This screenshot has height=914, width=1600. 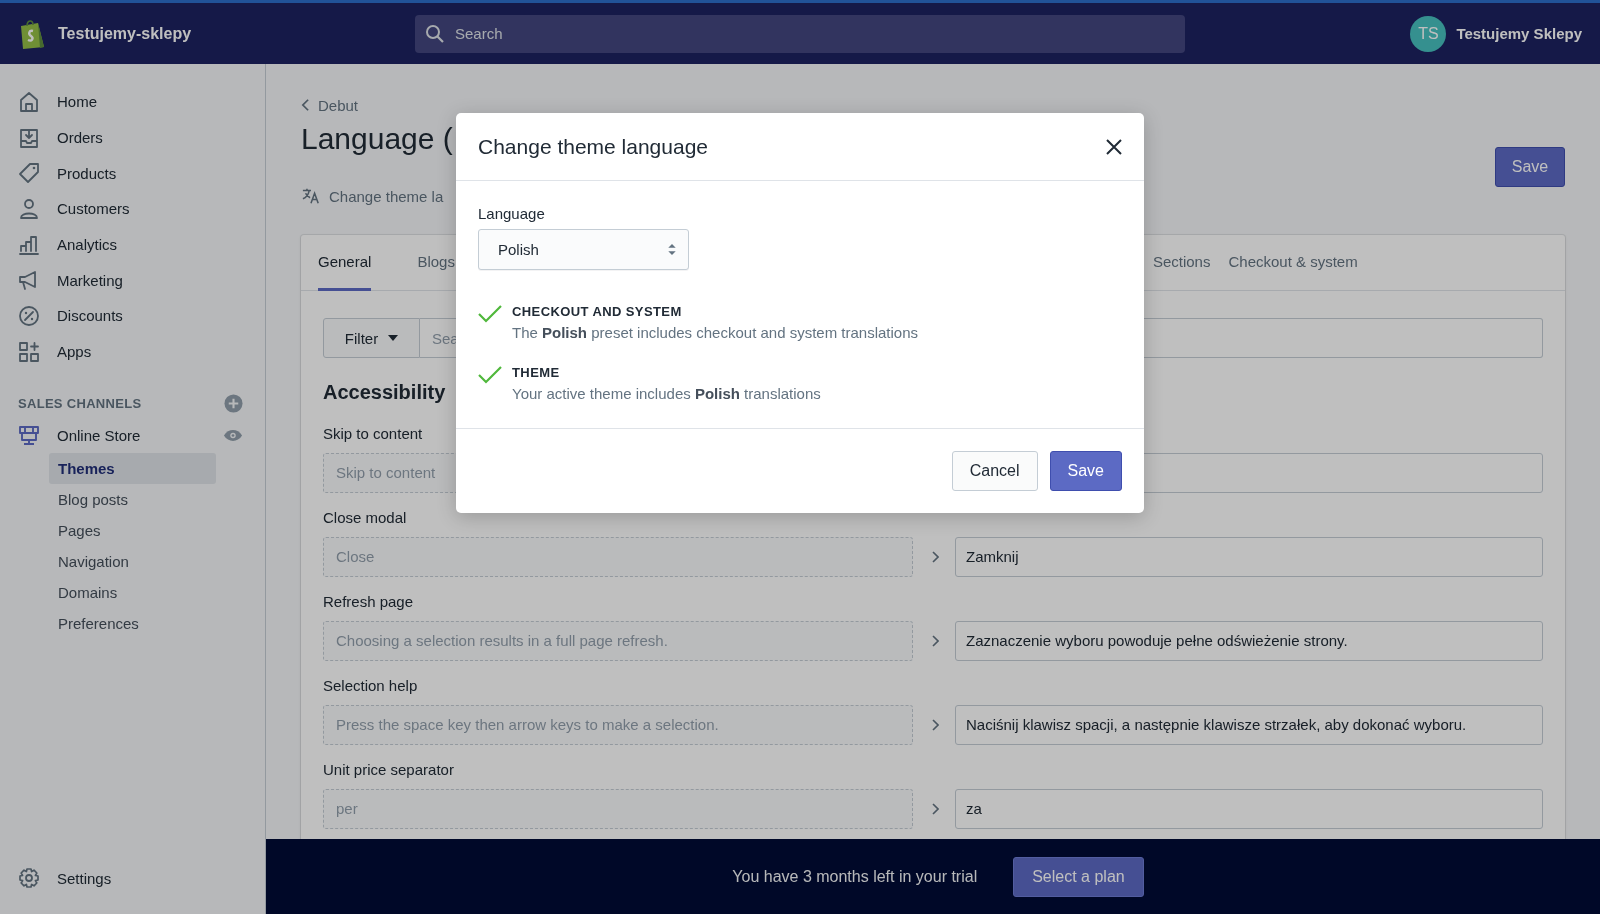 What do you see at coordinates (345, 263) in the screenshot?
I see `tab: General` at bounding box center [345, 263].